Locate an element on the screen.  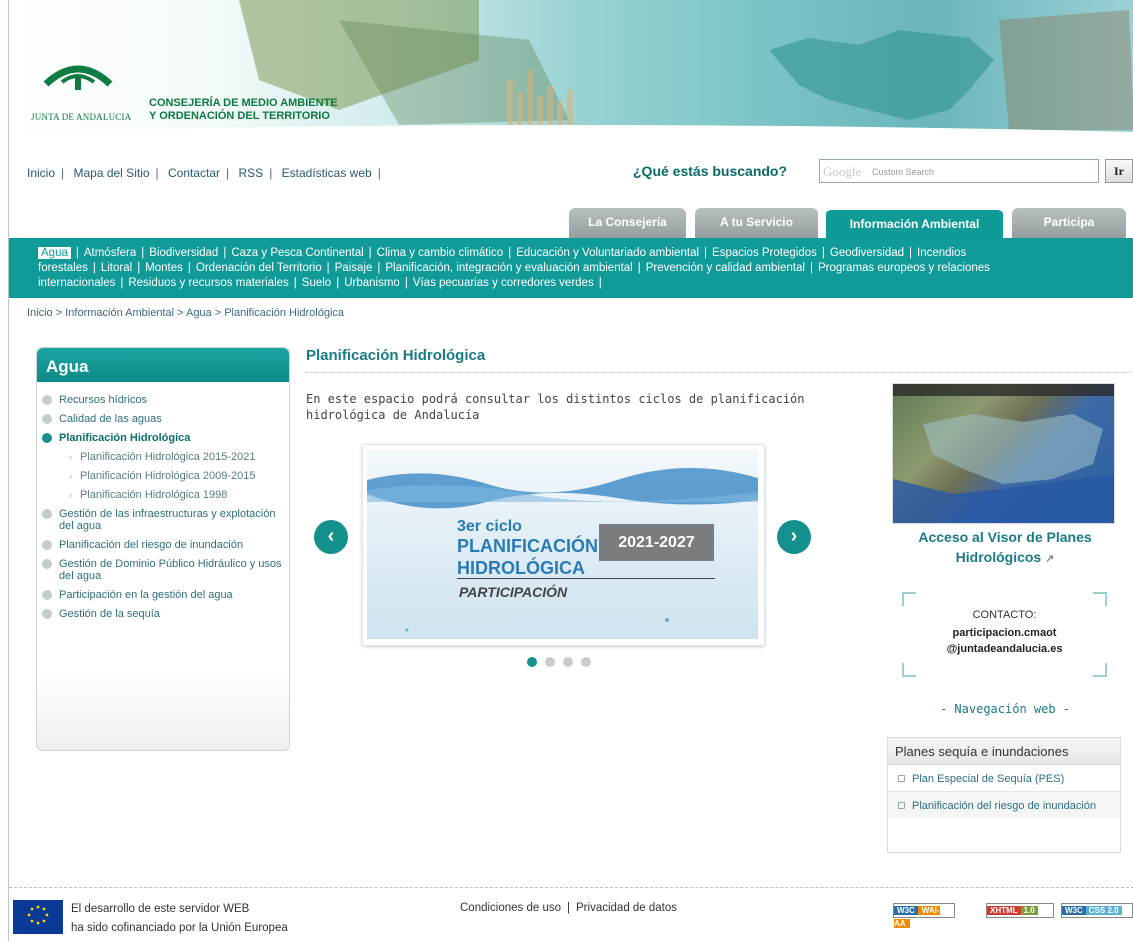
google-logo: Google is located at coordinates (842, 171).